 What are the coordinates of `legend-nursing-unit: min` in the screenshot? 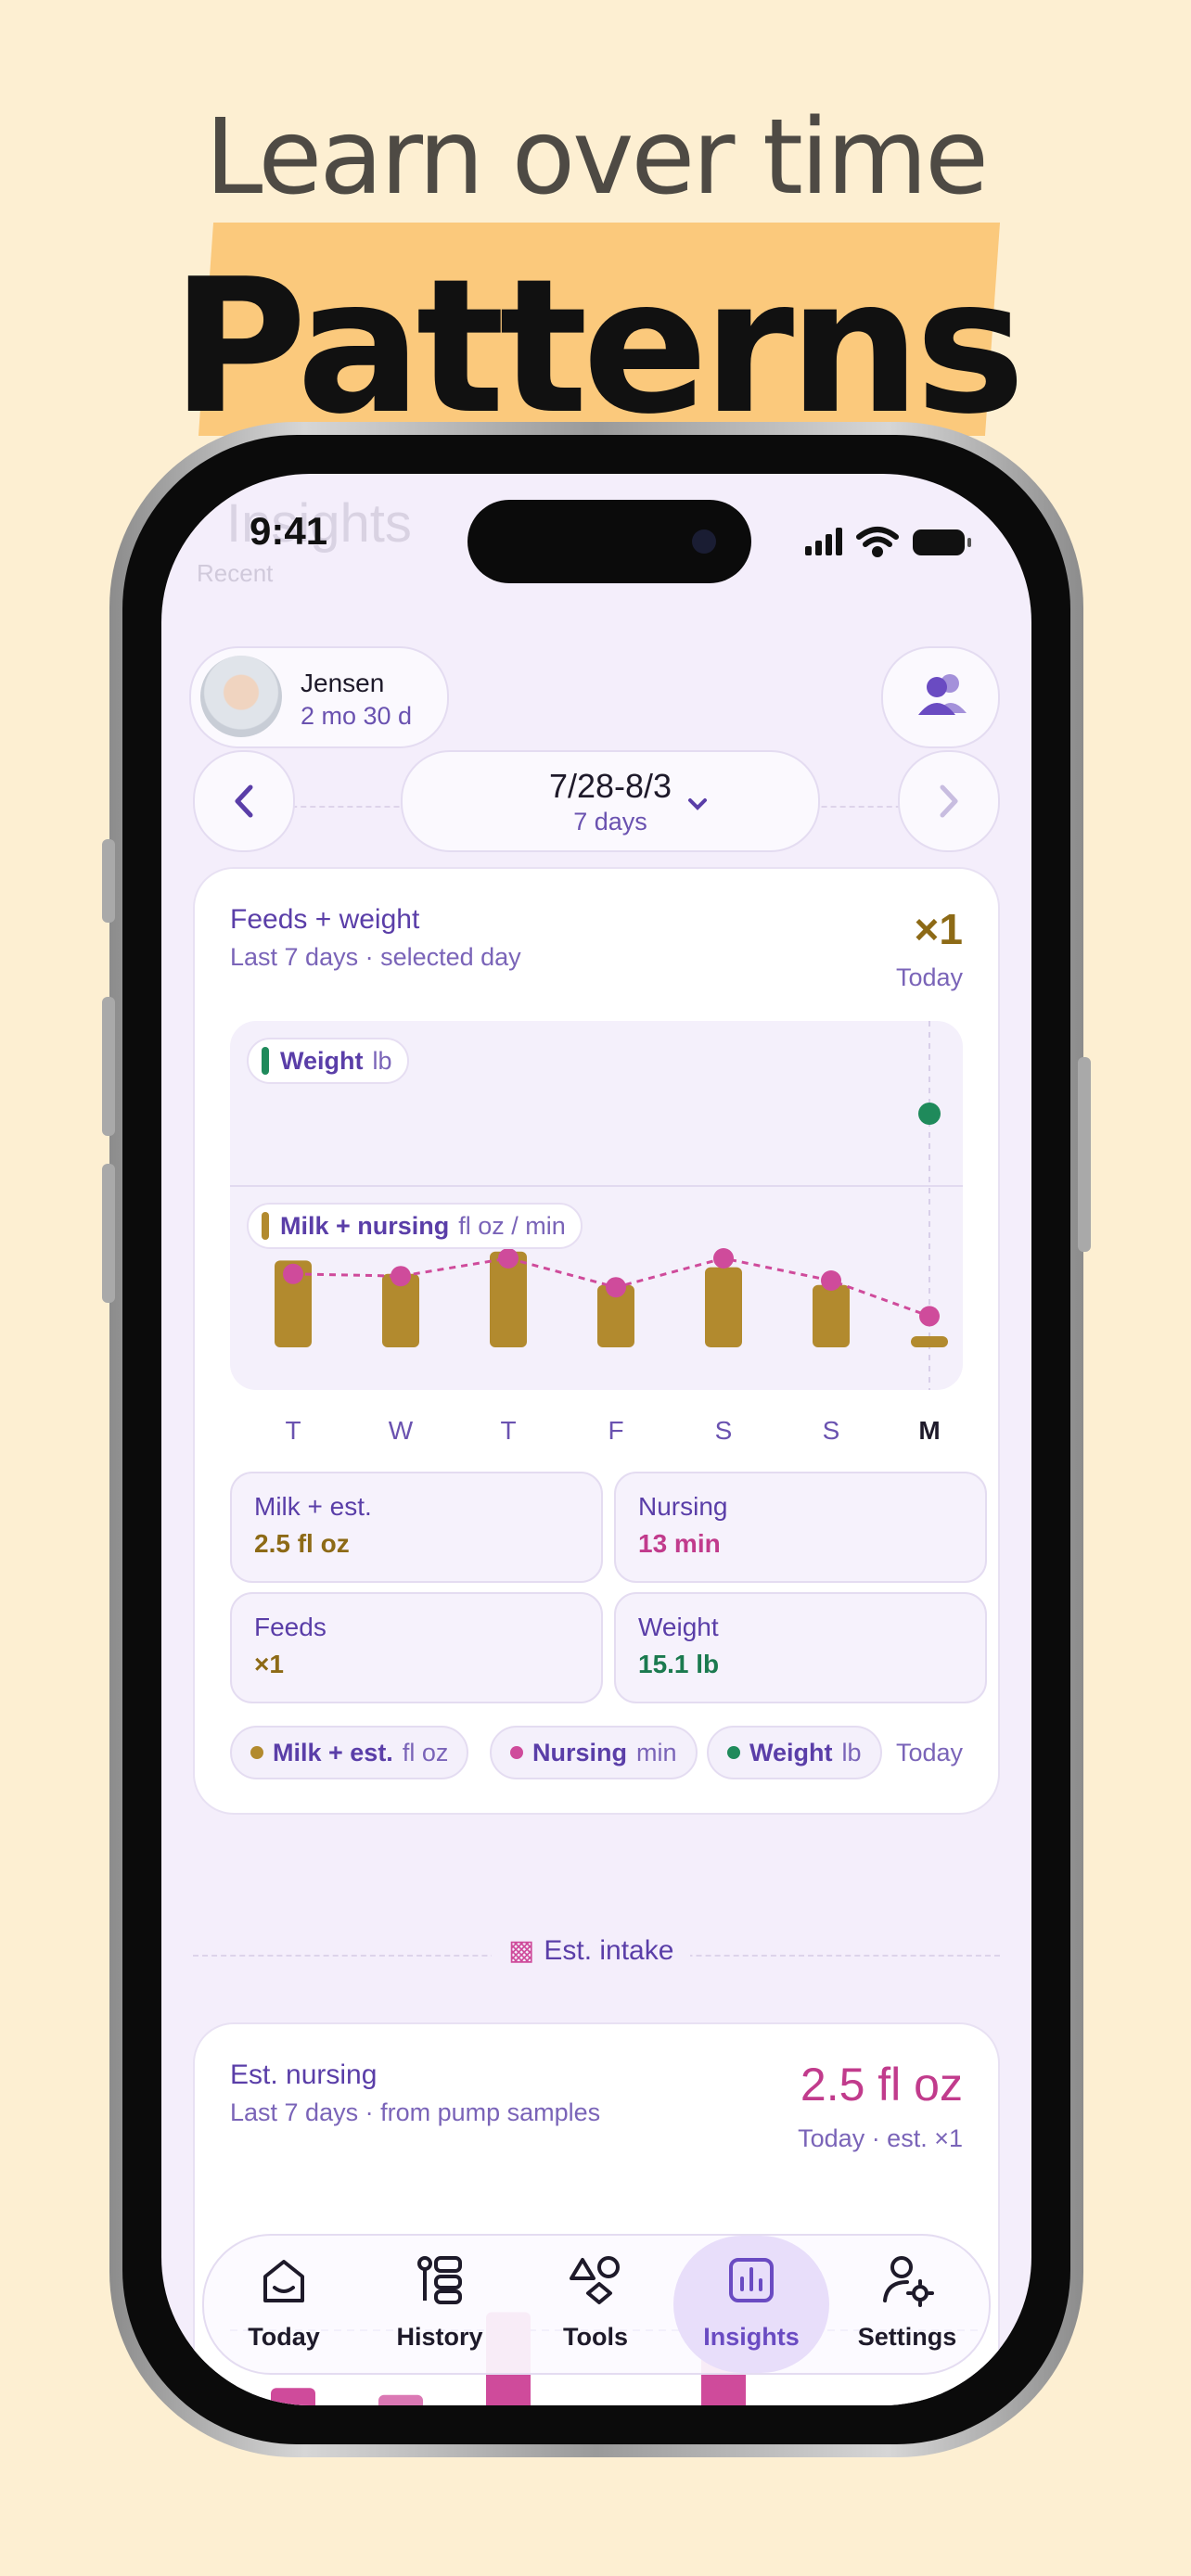 It's located at (656, 1752).